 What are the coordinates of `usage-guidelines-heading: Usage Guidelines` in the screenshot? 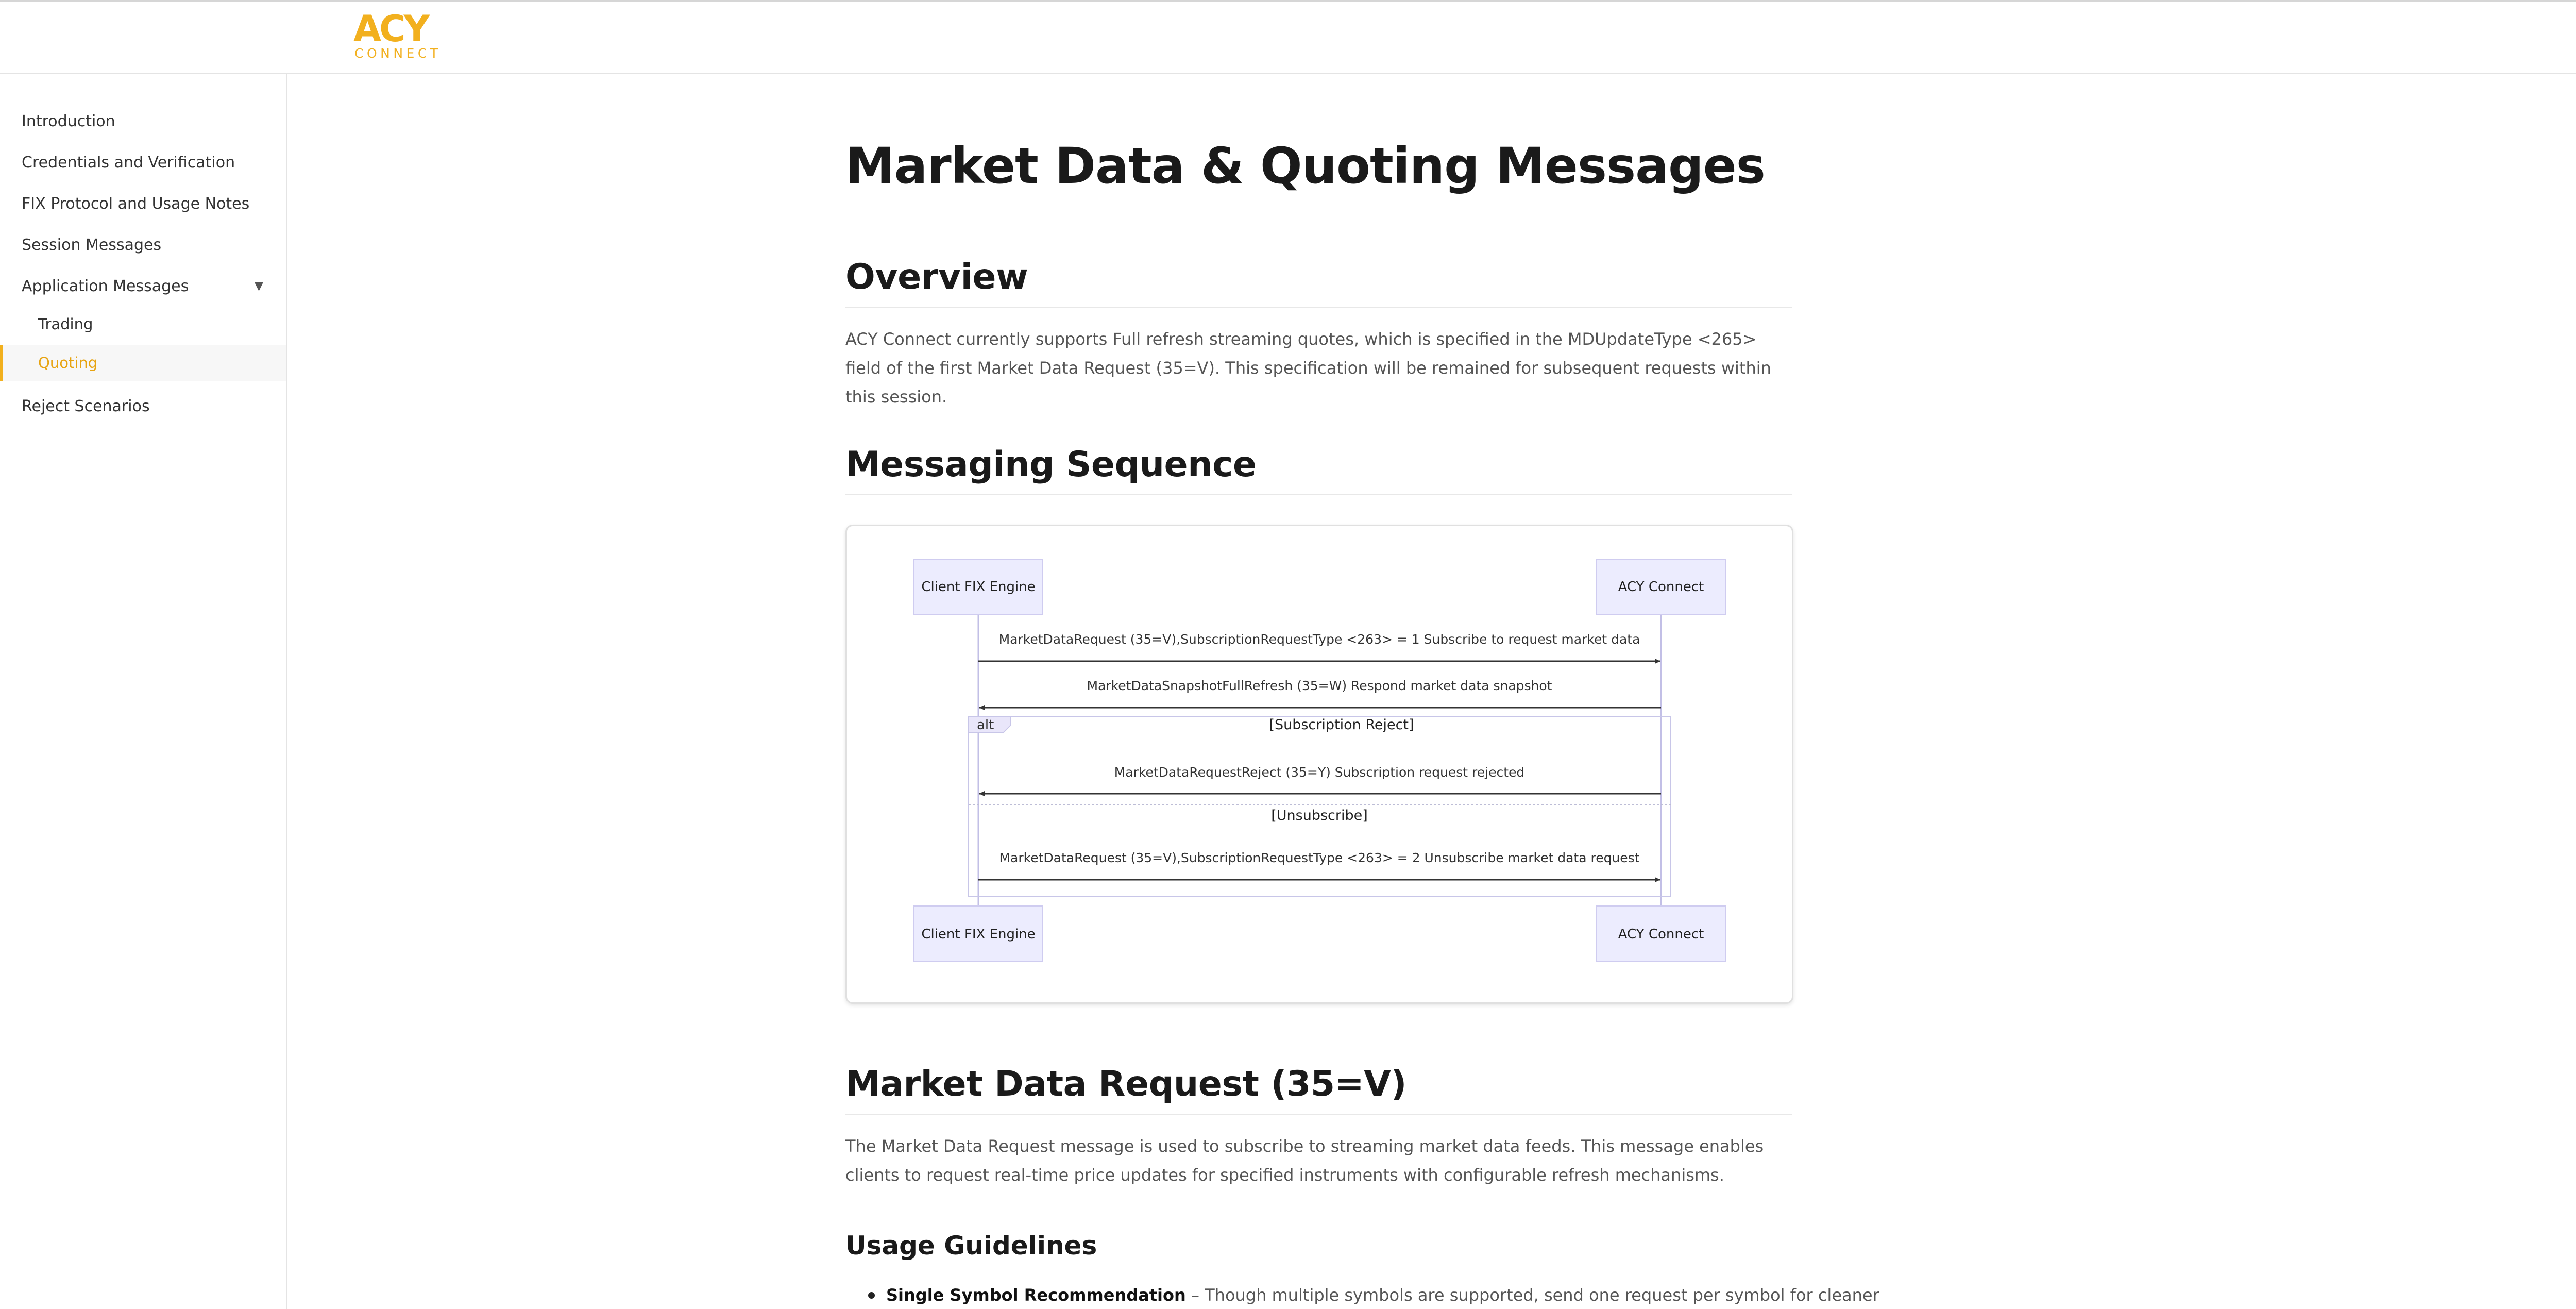 It's located at (971, 1246).